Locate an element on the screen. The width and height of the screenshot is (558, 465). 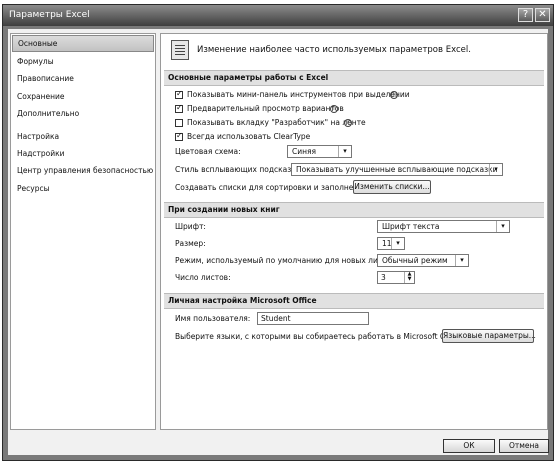
sidebar-item-proofing: Правописание is located at coordinates (83, 78).